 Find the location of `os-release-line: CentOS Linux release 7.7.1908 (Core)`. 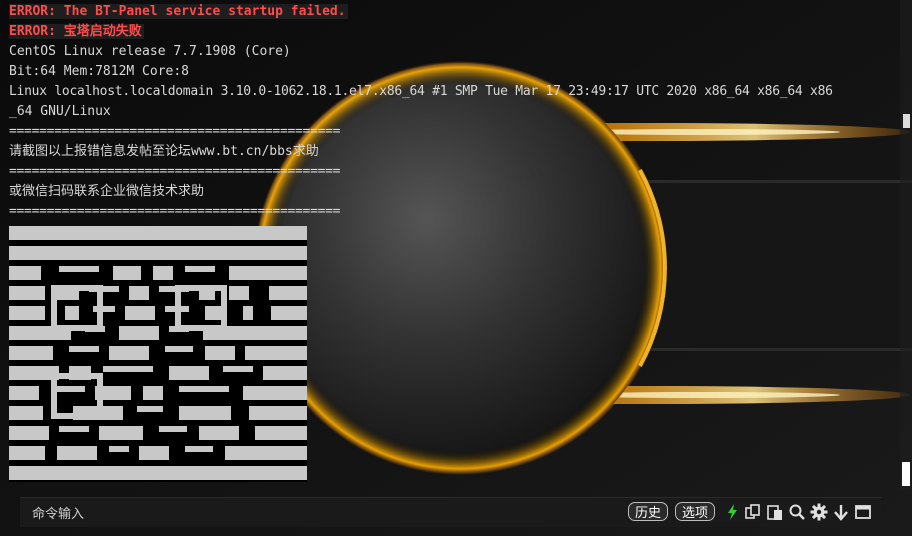

os-release-line: CentOS Linux release 7.7.1908 (Core) is located at coordinates (150, 51).